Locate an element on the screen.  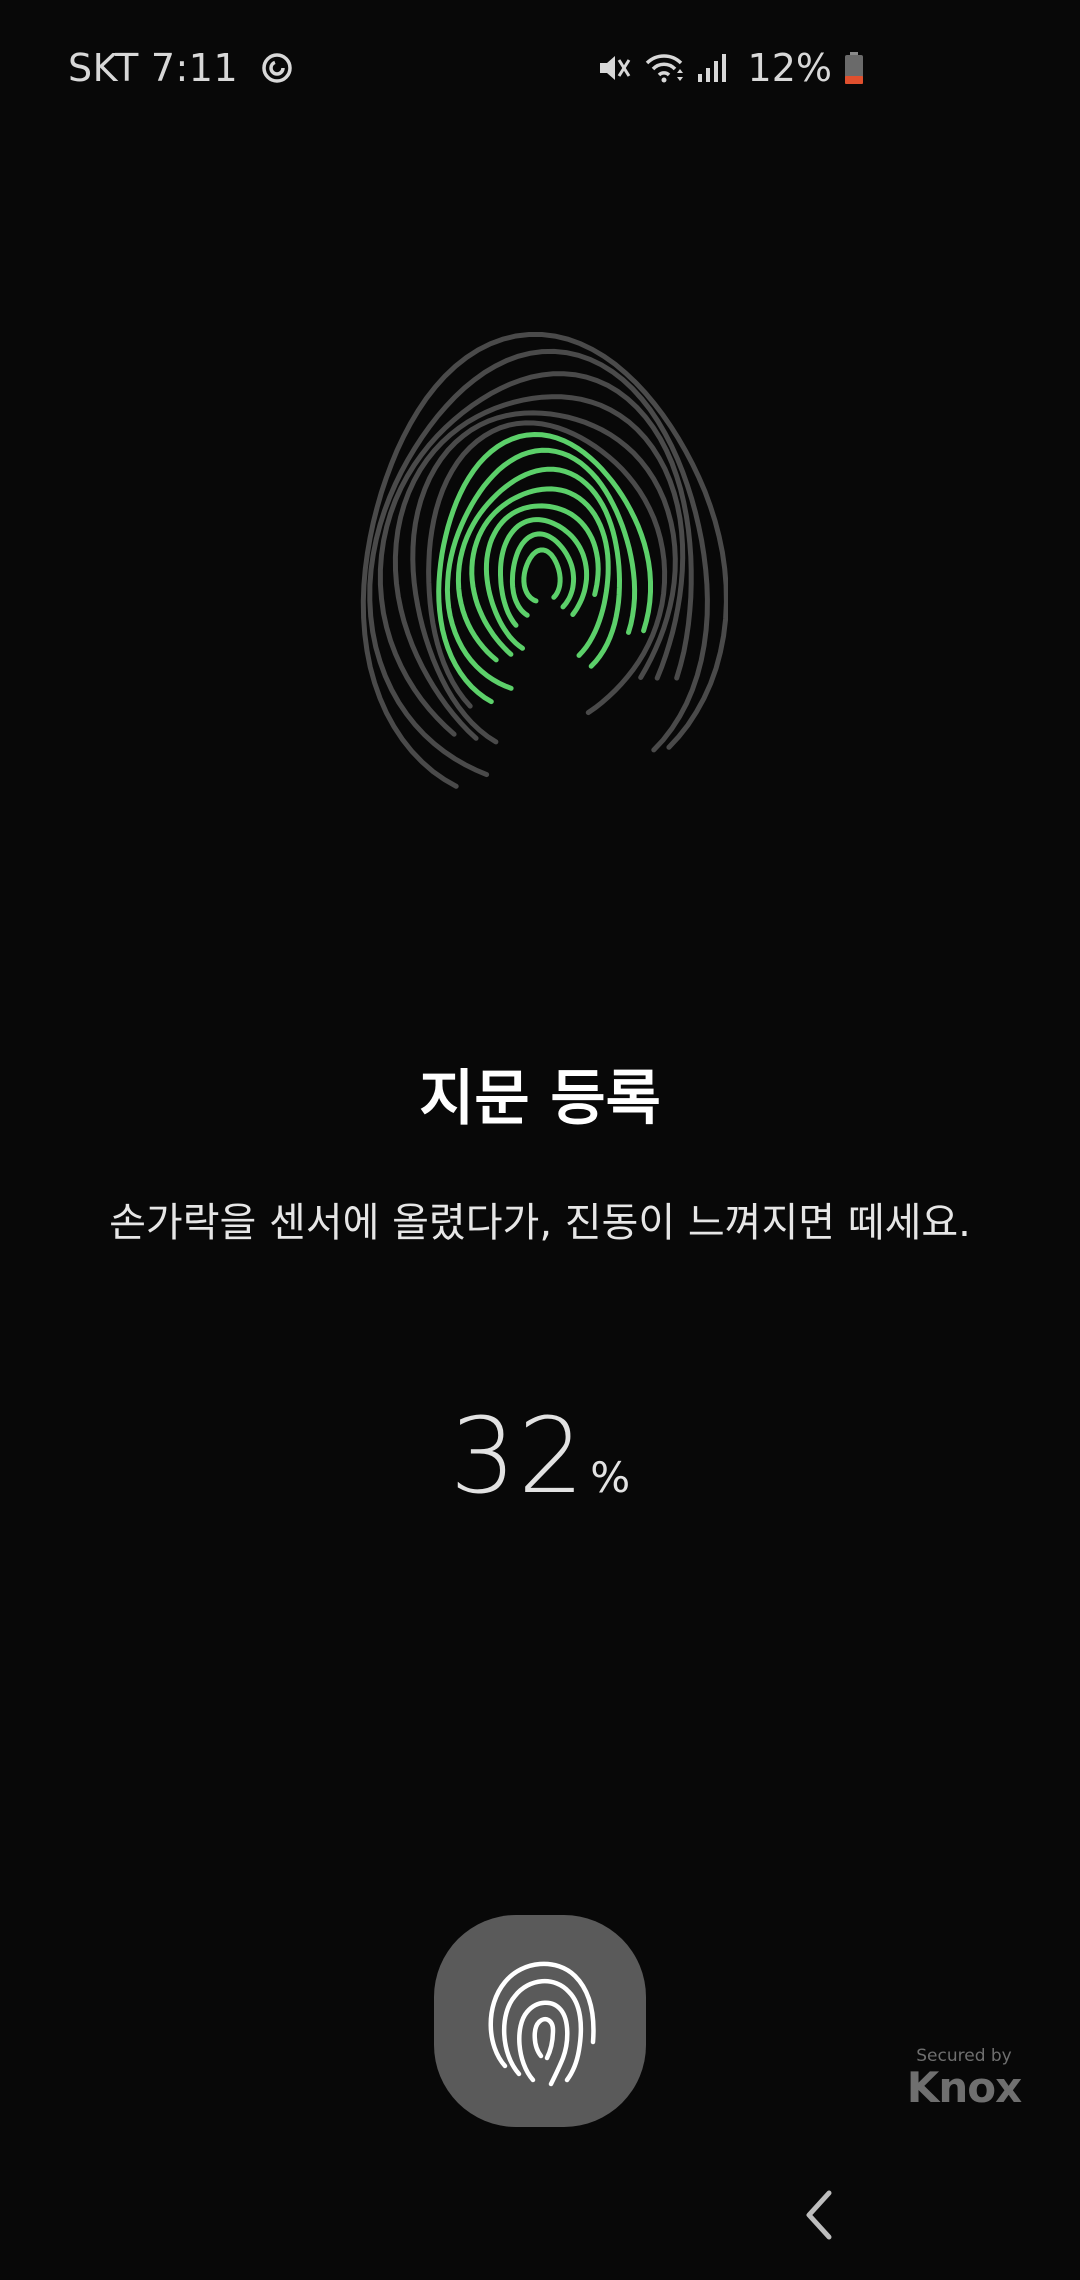
progress-readout: 32% is located at coordinates (540, 1456).